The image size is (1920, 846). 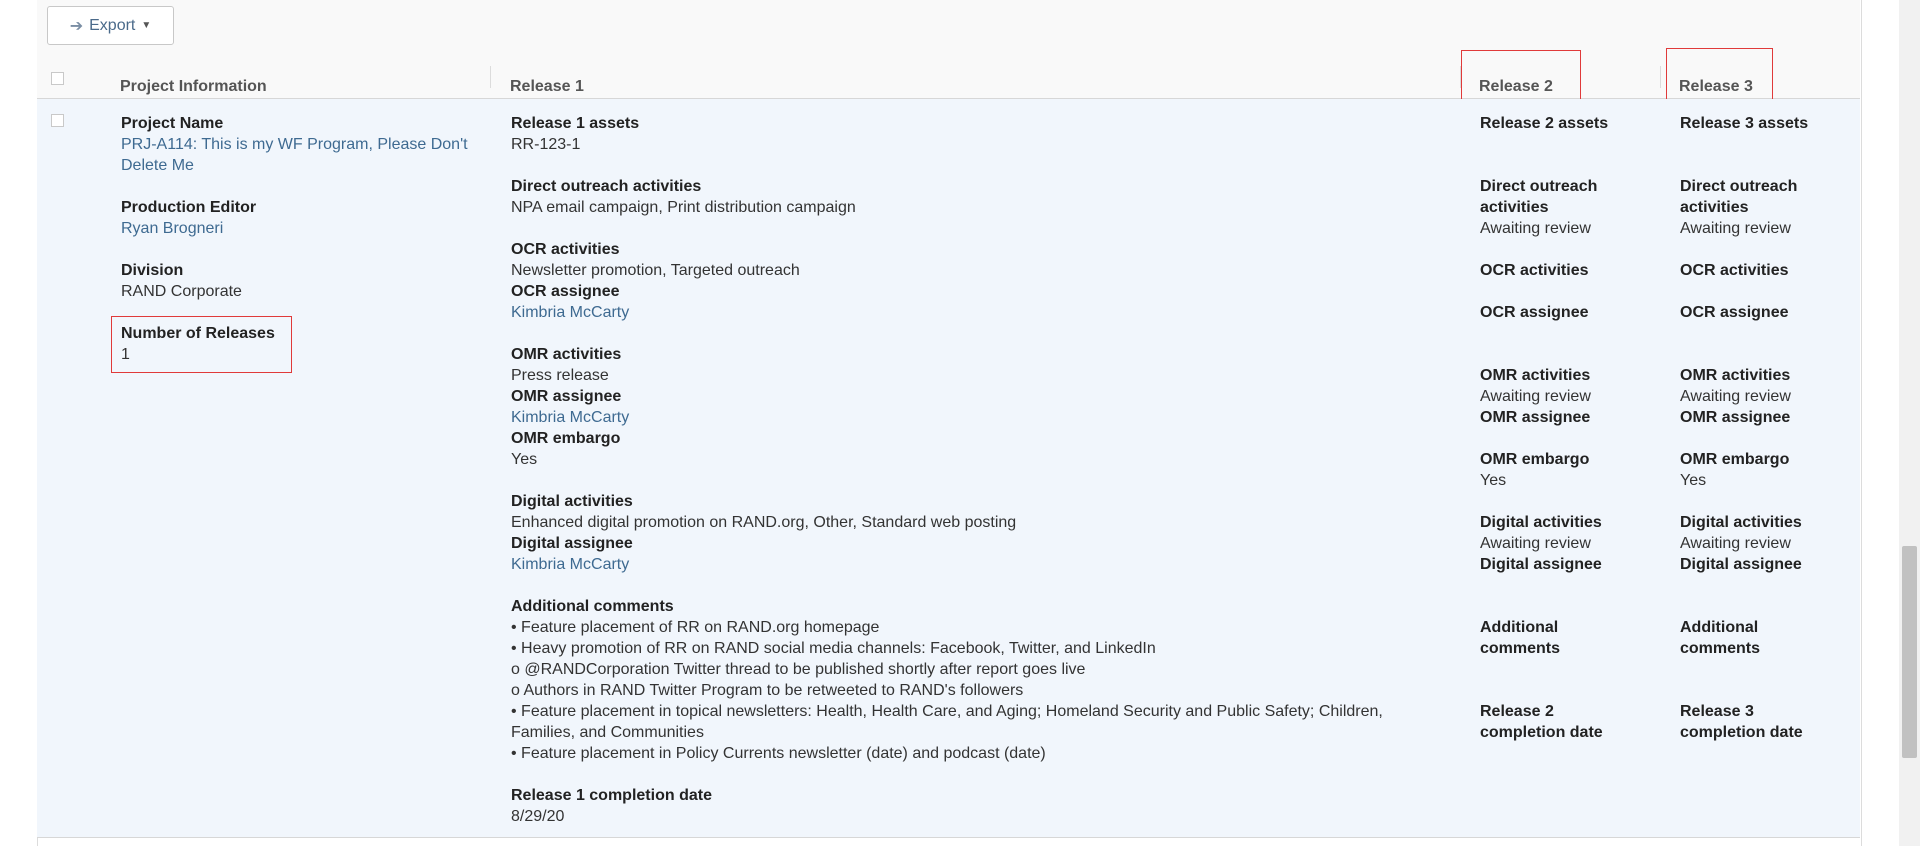 I want to click on release-3-ocr-assignee-label: OCR assignee, so click(x=1734, y=312).